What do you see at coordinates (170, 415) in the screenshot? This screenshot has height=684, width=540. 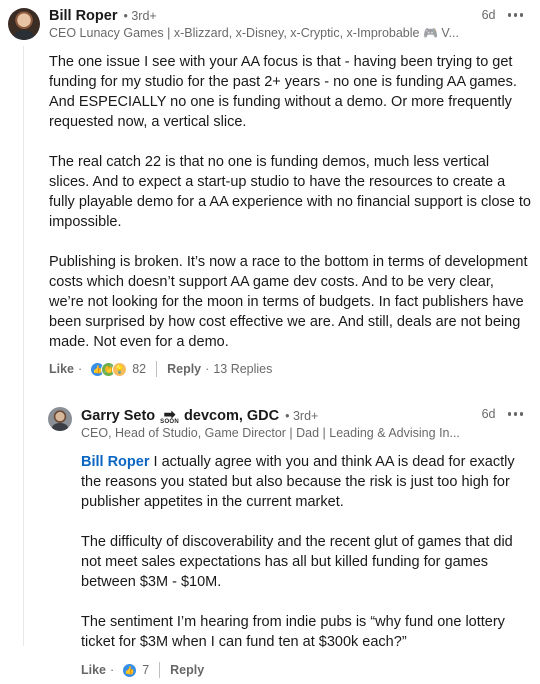 I see `coming-soon-arrow-icon: ➡ SOON` at bounding box center [170, 415].